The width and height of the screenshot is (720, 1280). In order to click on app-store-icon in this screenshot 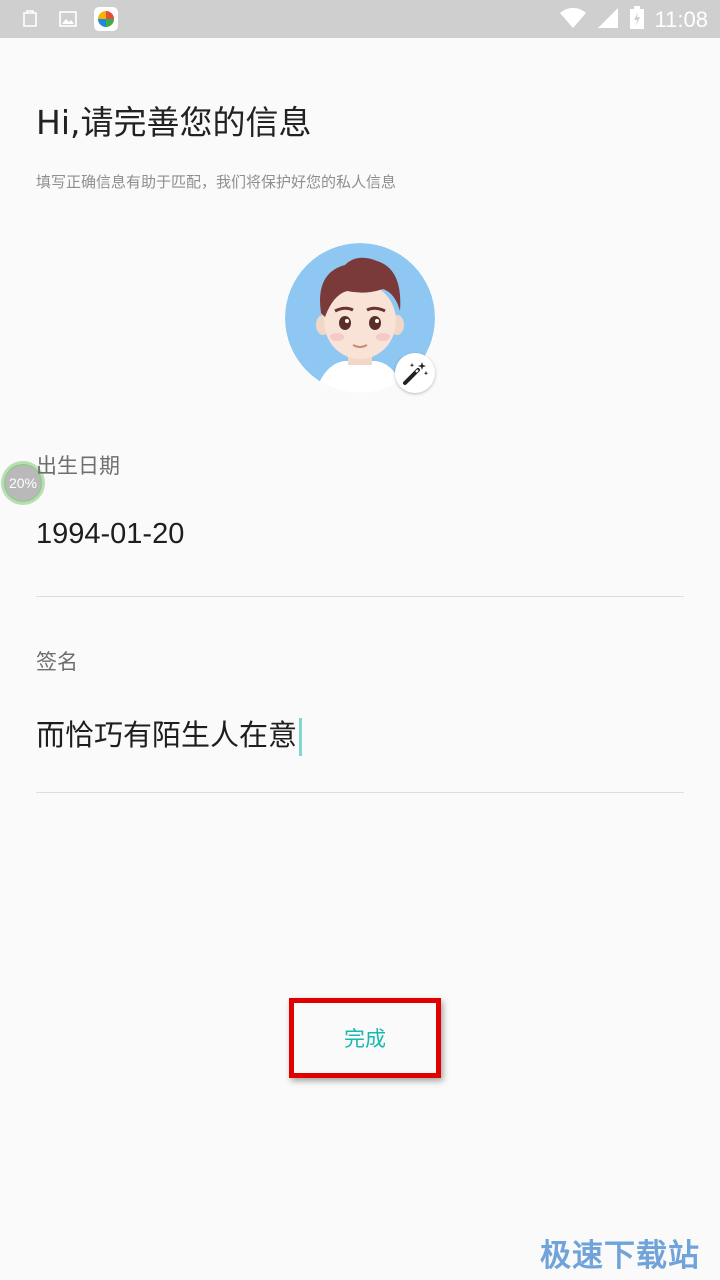, I will do `click(106, 19)`.